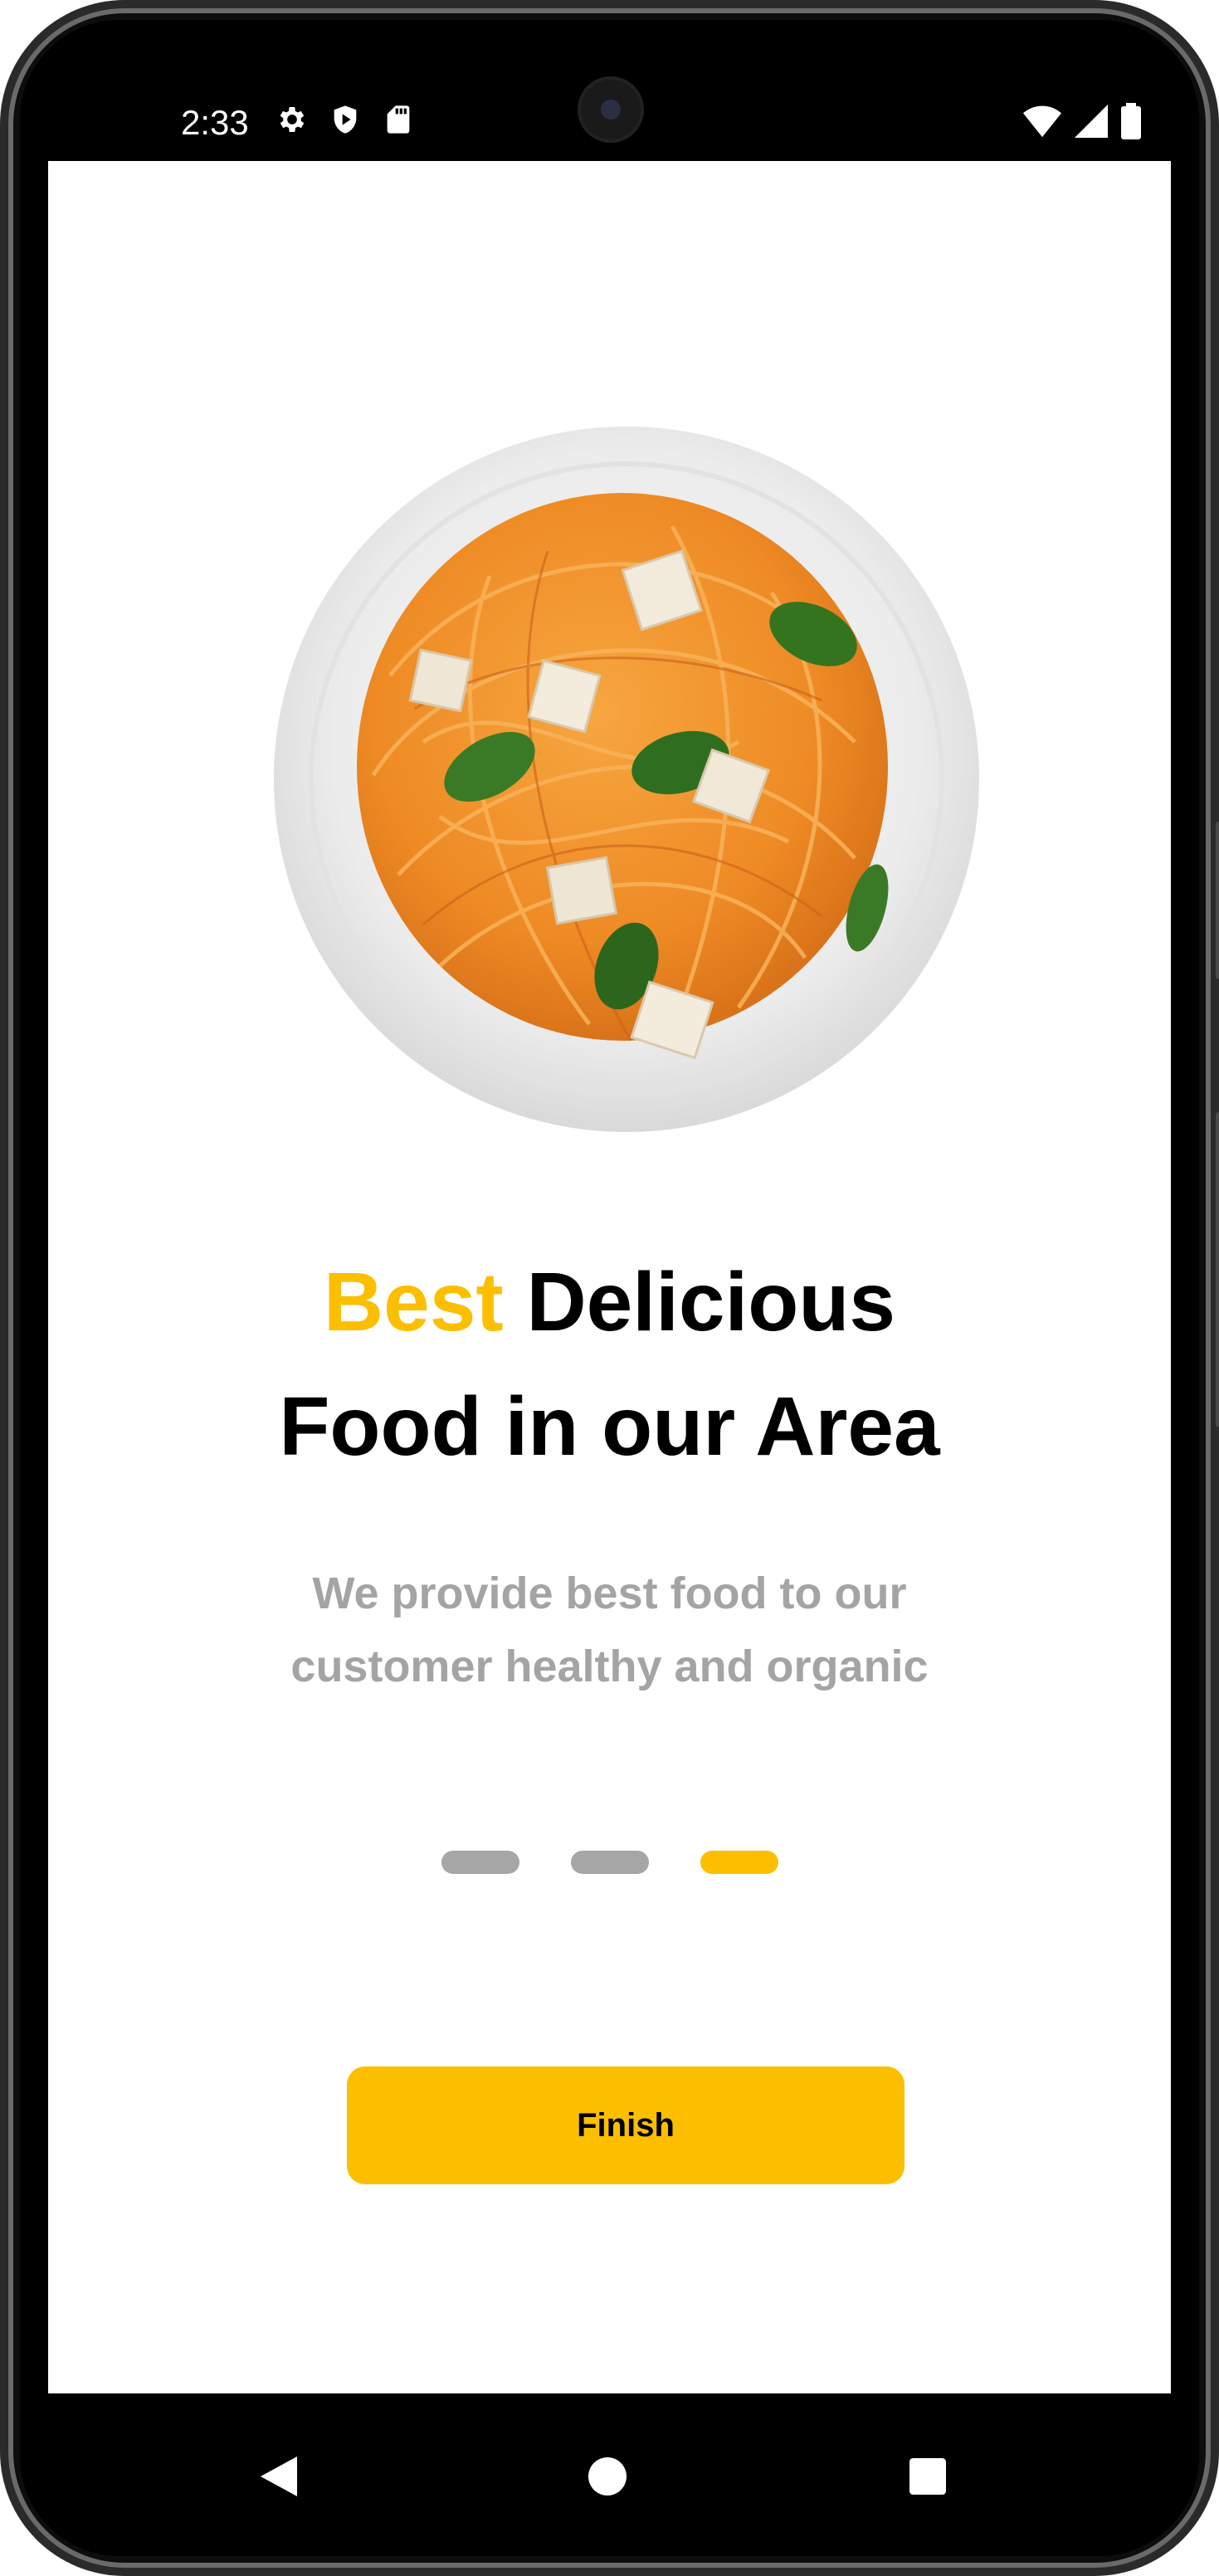 The image size is (1219, 2576). I want to click on title-accent: Best, so click(414, 1303).